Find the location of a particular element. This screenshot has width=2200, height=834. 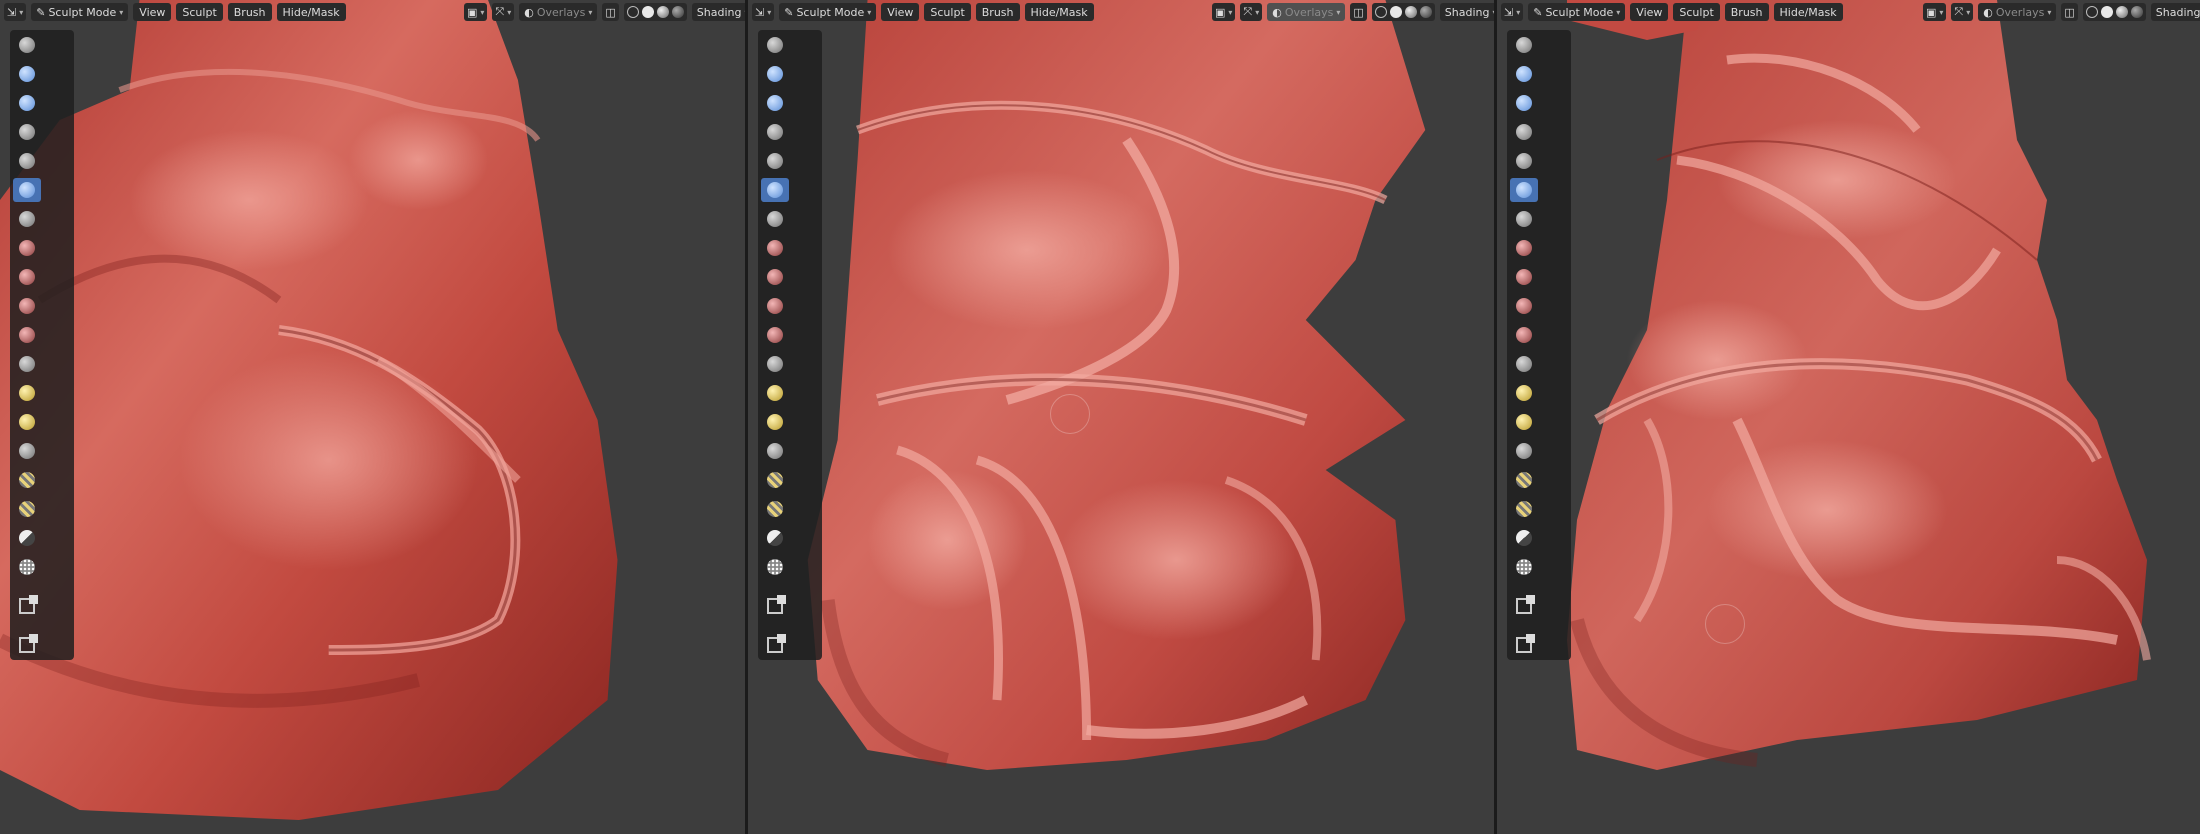

overlays-button: ◐ Overlays ▾ is located at coordinates (2017, 12).